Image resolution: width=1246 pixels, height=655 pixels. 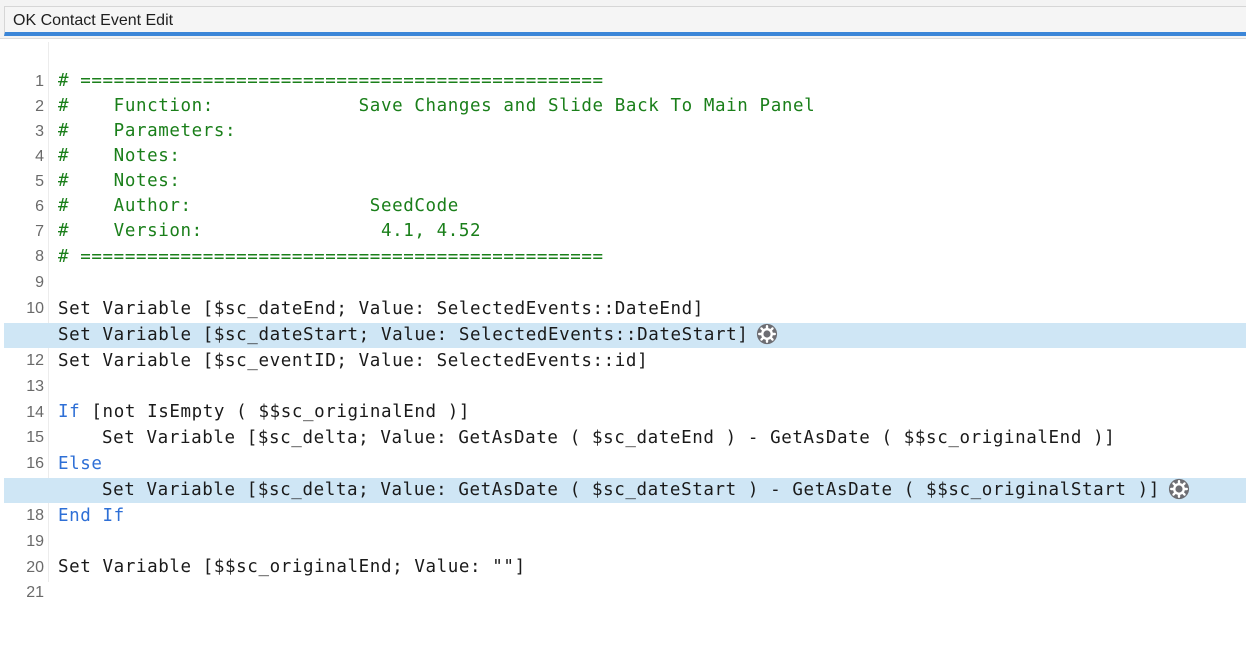 I want to click on script-line-4: 4 # Parameters:, so click(x=625, y=142).